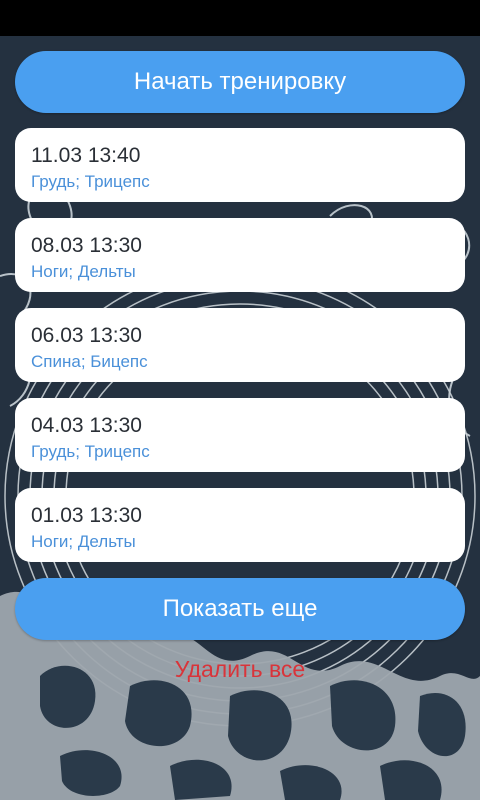 The image size is (480, 800). What do you see at coordinates (86, 335) in the screenshot?
I see `workout-date: 06.03 13:30` at bounding box center [86, 335].